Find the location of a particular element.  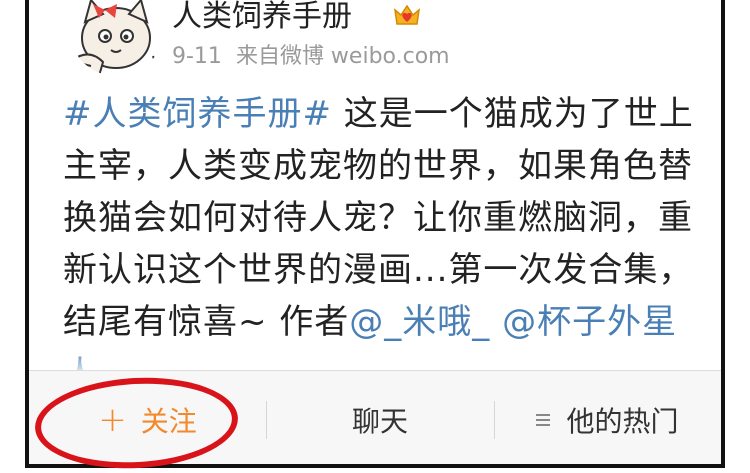

avatar is located at coordinates (116, 38).